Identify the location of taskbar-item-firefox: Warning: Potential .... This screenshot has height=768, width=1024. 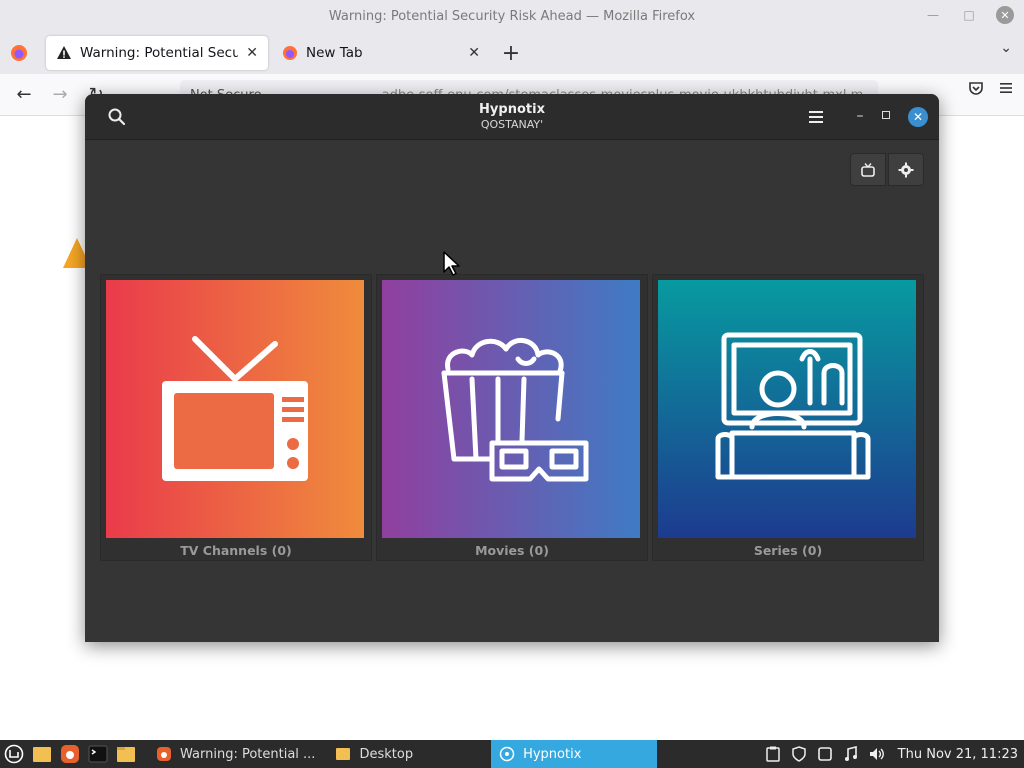
(235, 754).